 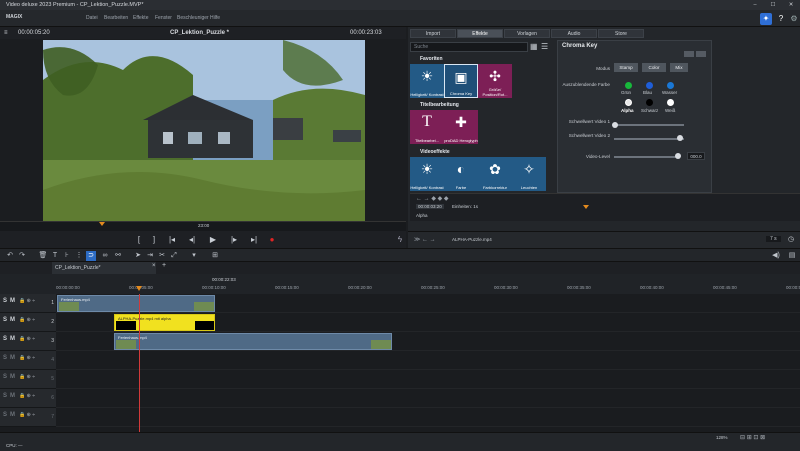 I want to click on threshold2-slider-track, so click(x=649, y=139).